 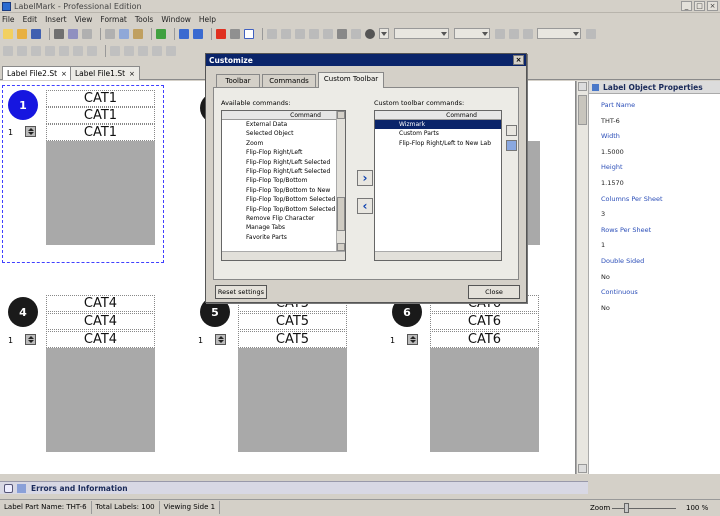 I want to click on align-center-icon, so click(x=22, y=50).